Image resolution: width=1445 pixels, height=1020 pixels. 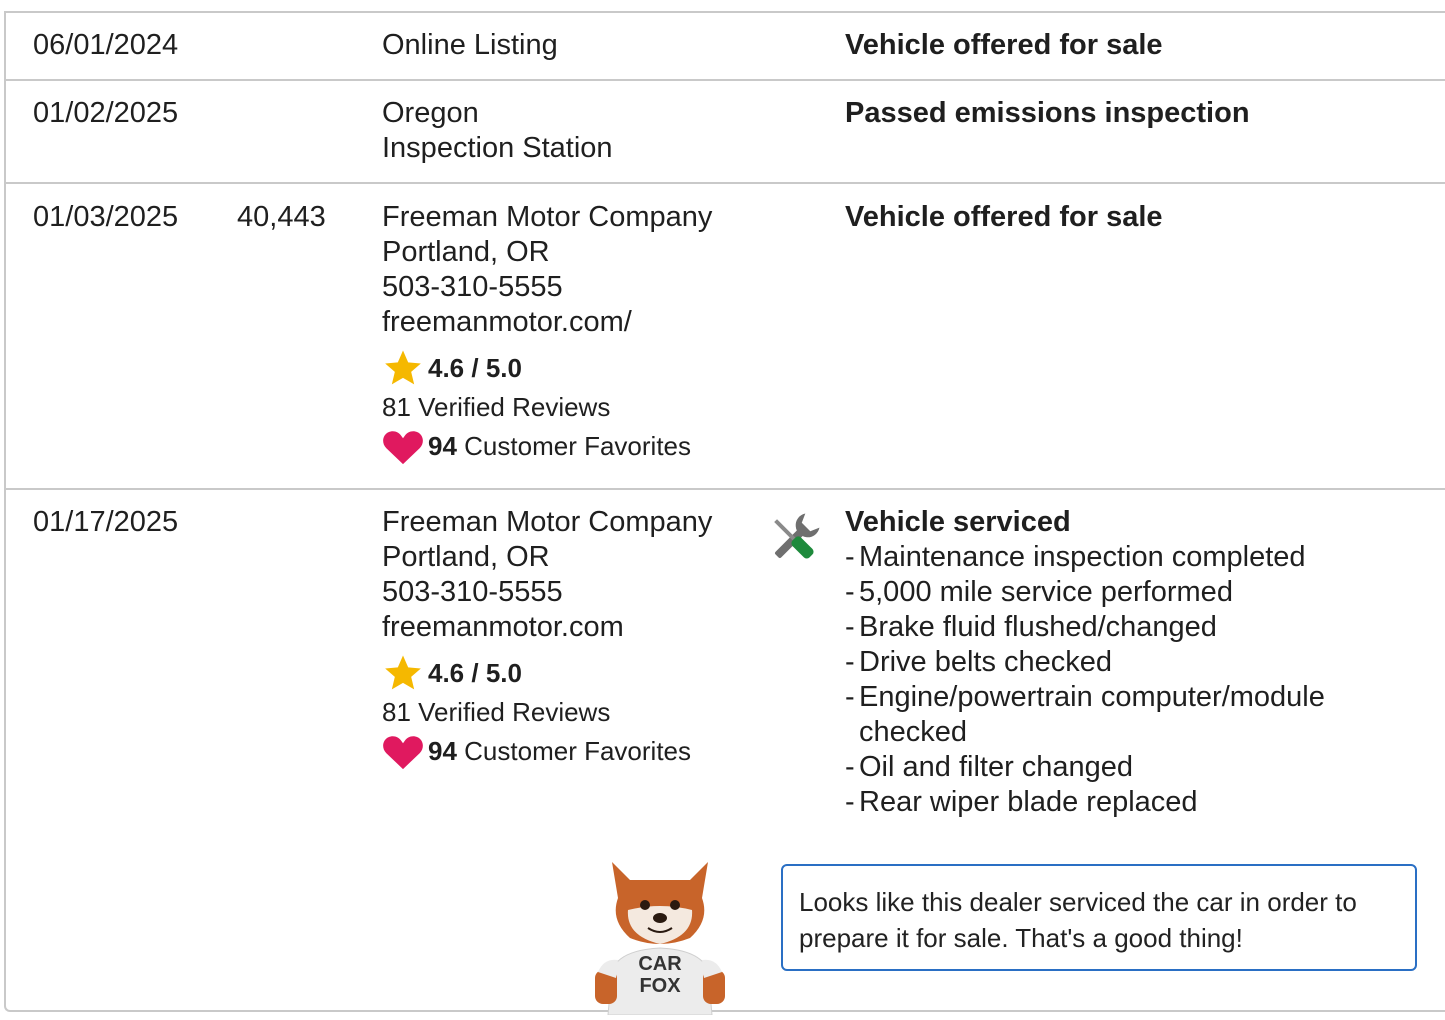 I want to click on record-source: Oregon Inspection Station, so click(x=497, y=131).